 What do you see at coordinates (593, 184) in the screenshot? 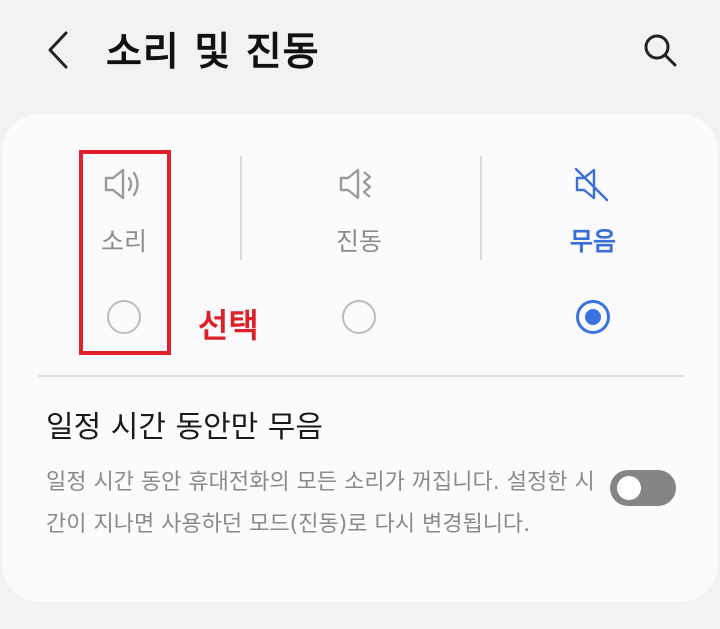
I see `mute-icon` at bounding box center [593, 184].